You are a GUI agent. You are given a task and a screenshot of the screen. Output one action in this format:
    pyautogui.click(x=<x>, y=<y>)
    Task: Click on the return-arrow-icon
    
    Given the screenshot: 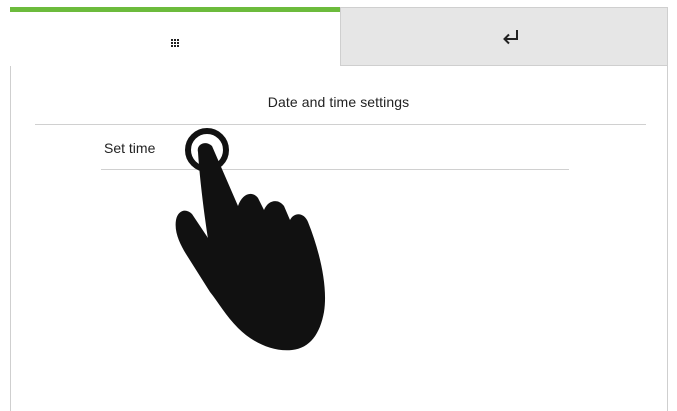 What is the action you would take?
    pyautogui.click(x=510, y=37)
    